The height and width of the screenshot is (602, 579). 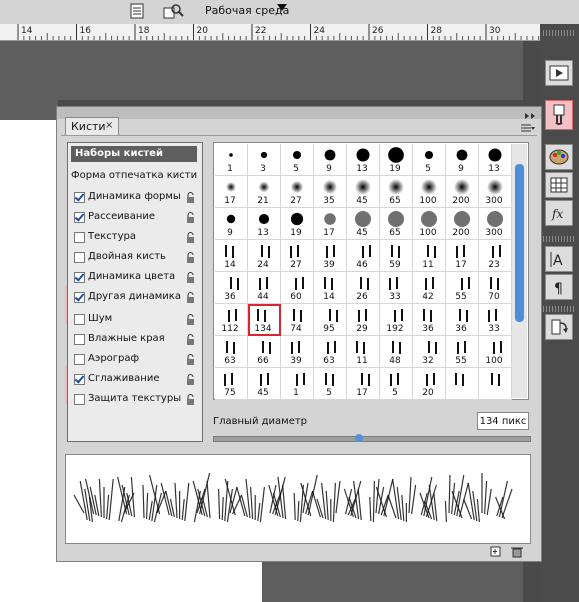 I want to click on brush-preset: 23, so click(x=495, y=256).